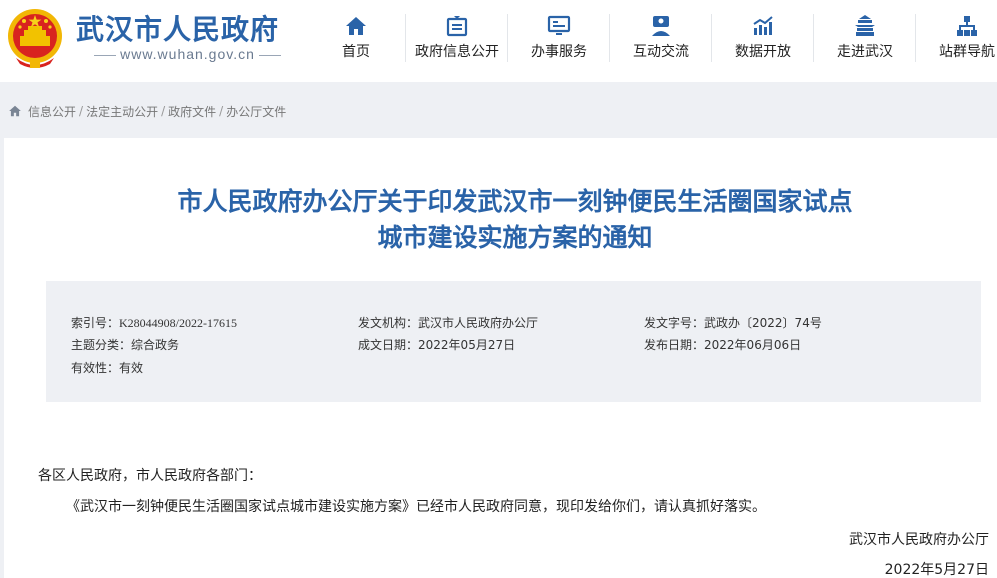 This screenshot has width=997, height=578. What do you see at coordinates (865, 41) in the screenshot?
I see `nav-discover-wuhan: 走进武汉` at bounding box center [865, 41].